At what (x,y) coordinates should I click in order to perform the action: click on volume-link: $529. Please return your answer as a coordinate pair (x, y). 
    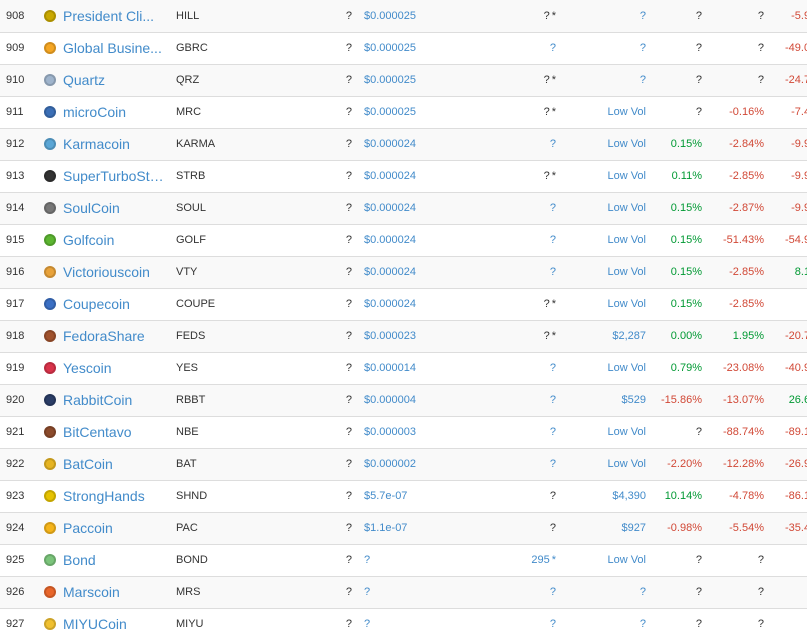
    Looking at the image, I should click on (607, 399).